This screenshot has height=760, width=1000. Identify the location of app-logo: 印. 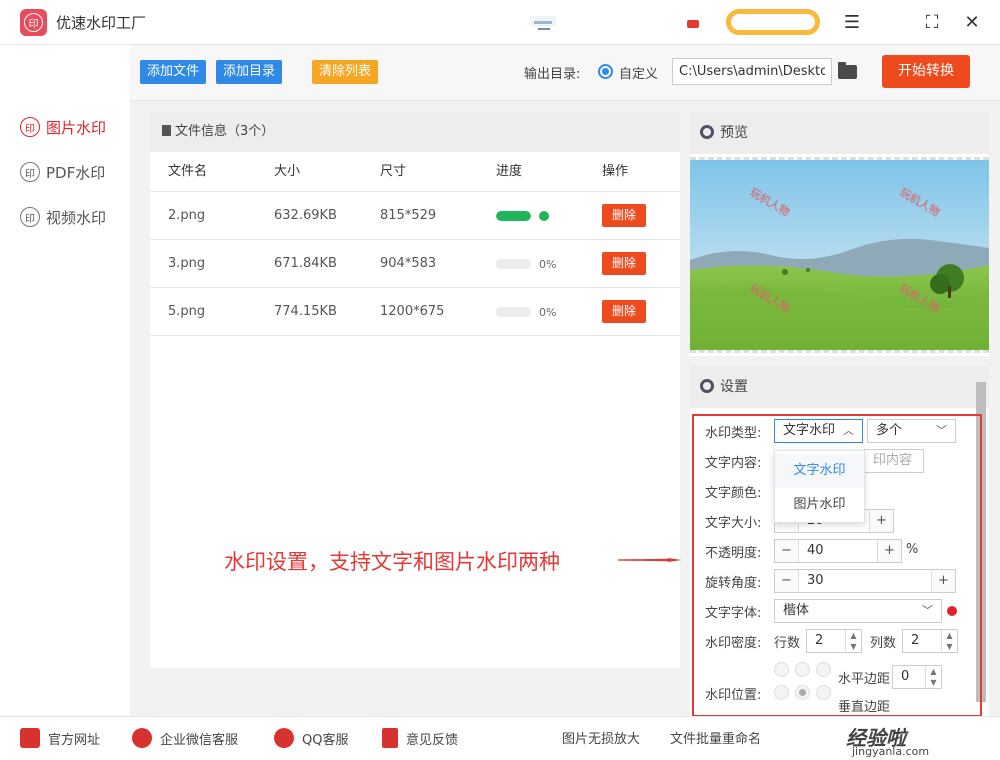
(33, 22).